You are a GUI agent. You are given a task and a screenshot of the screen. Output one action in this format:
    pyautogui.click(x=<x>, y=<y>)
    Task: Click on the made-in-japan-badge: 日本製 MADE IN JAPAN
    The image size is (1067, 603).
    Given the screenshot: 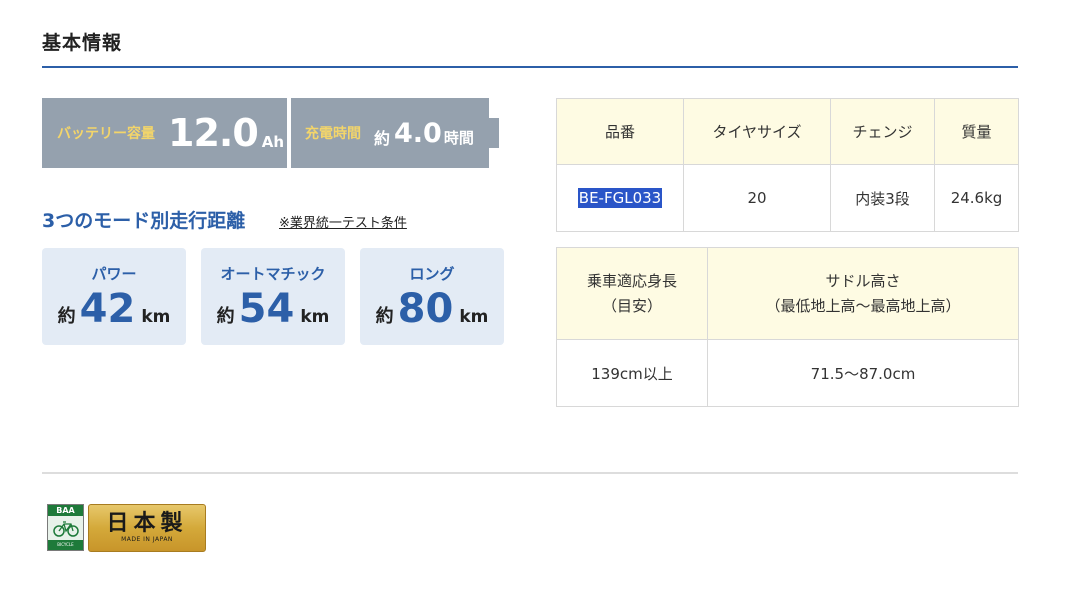 What is the action you would take?
    pyautogui.click(x=147, y=528)
    